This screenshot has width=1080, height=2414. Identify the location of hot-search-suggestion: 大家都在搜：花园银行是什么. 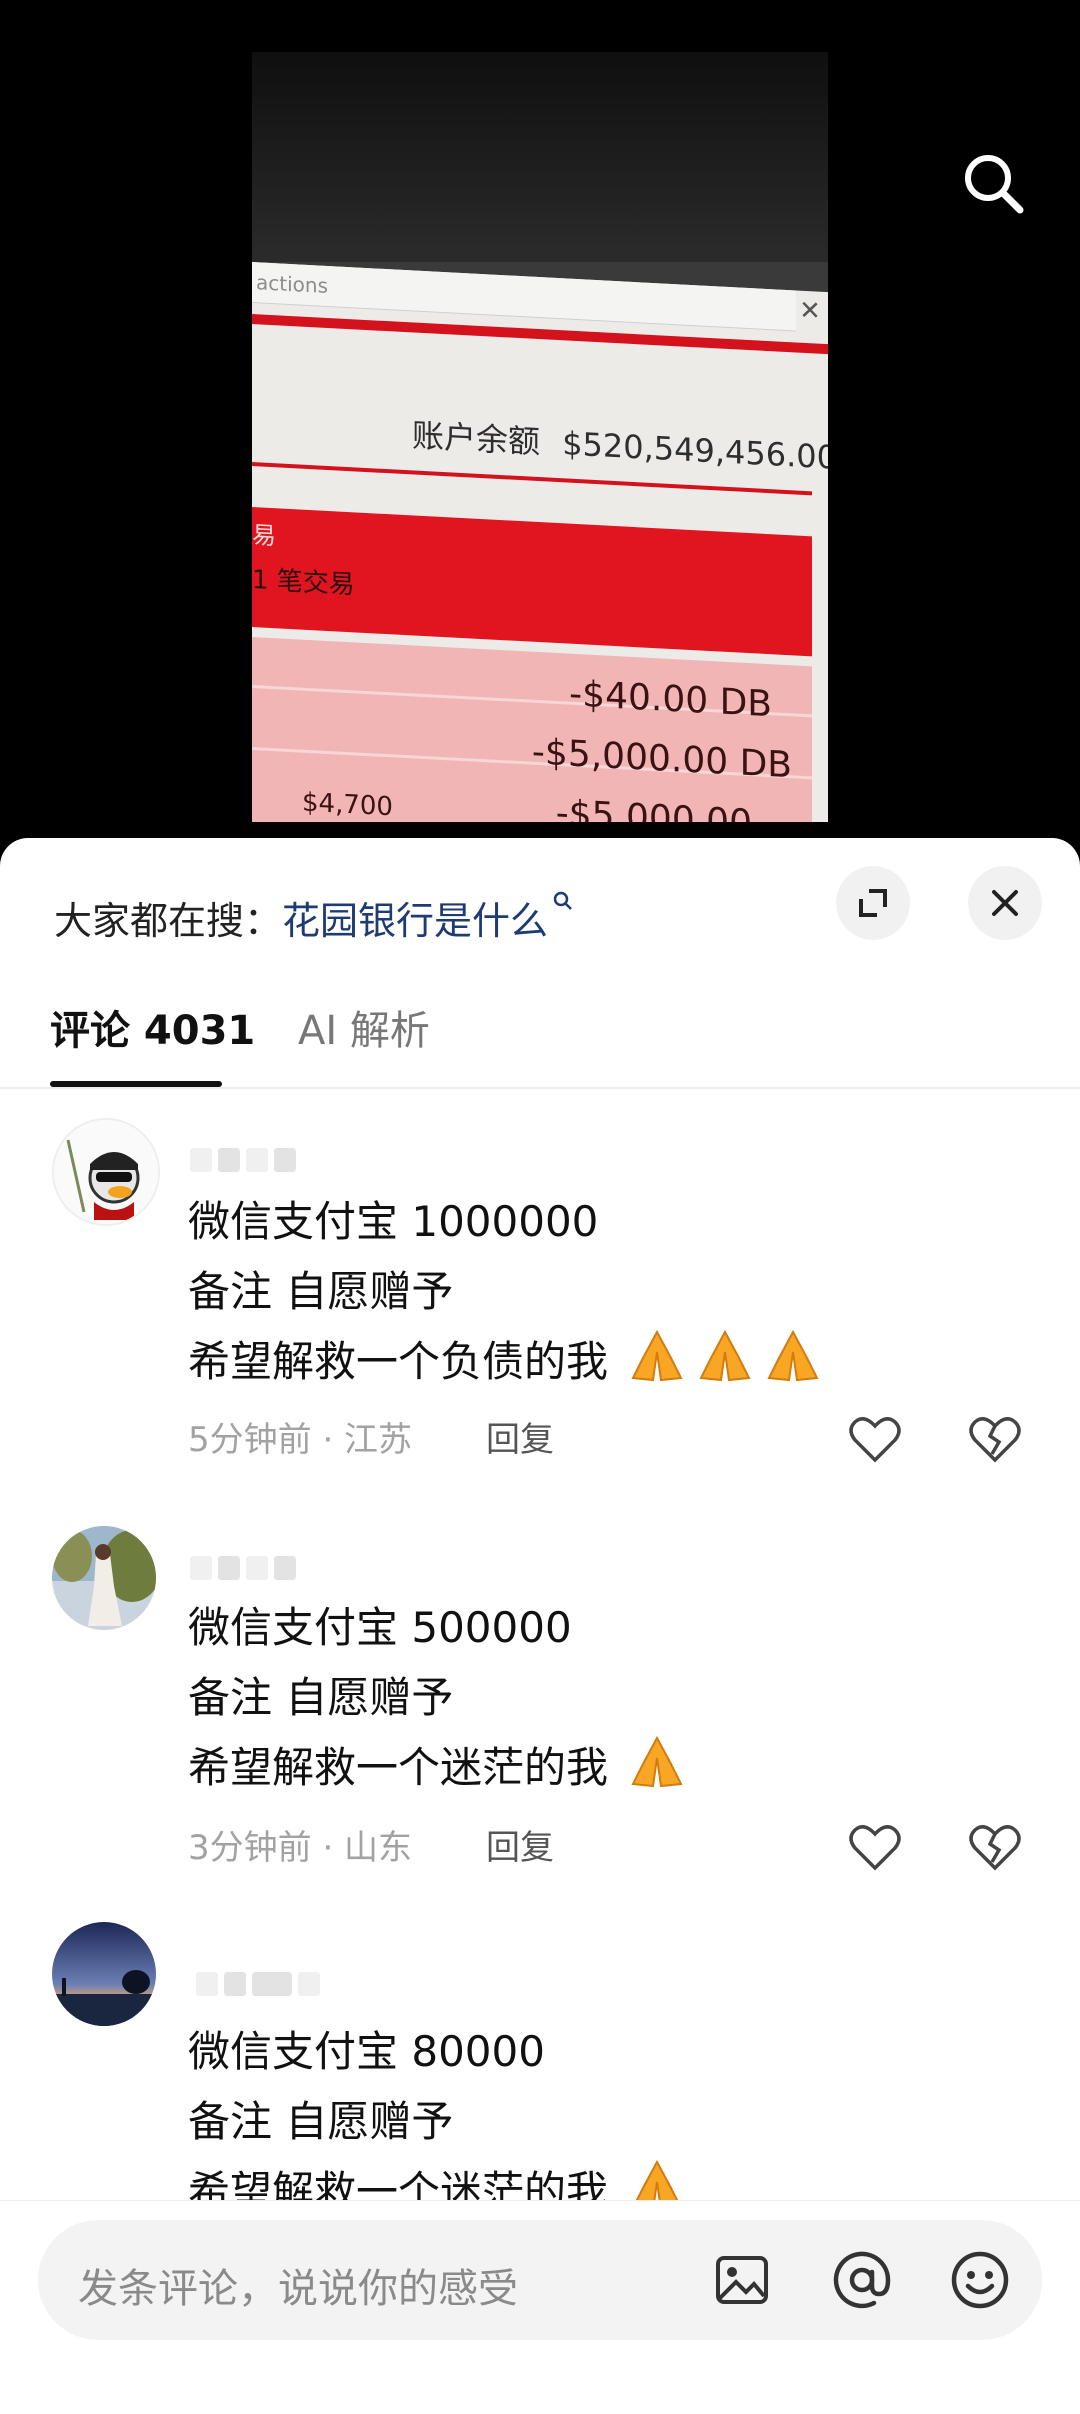
(314, 917).